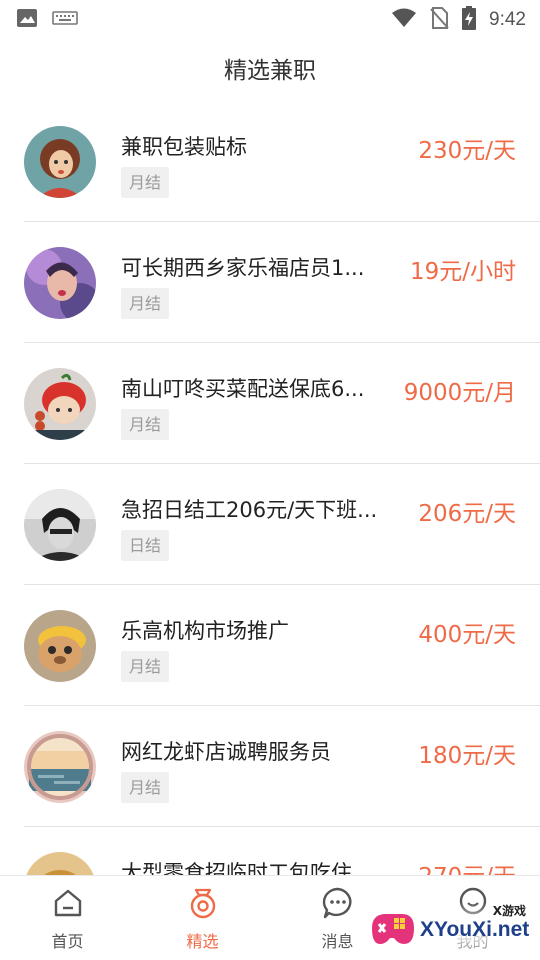 This screenshot has height=960, width=540. What do you see at coordinates (67, 941) in the screenshot?
I see `nav-label: 首页` at bounding box center [67, 941].